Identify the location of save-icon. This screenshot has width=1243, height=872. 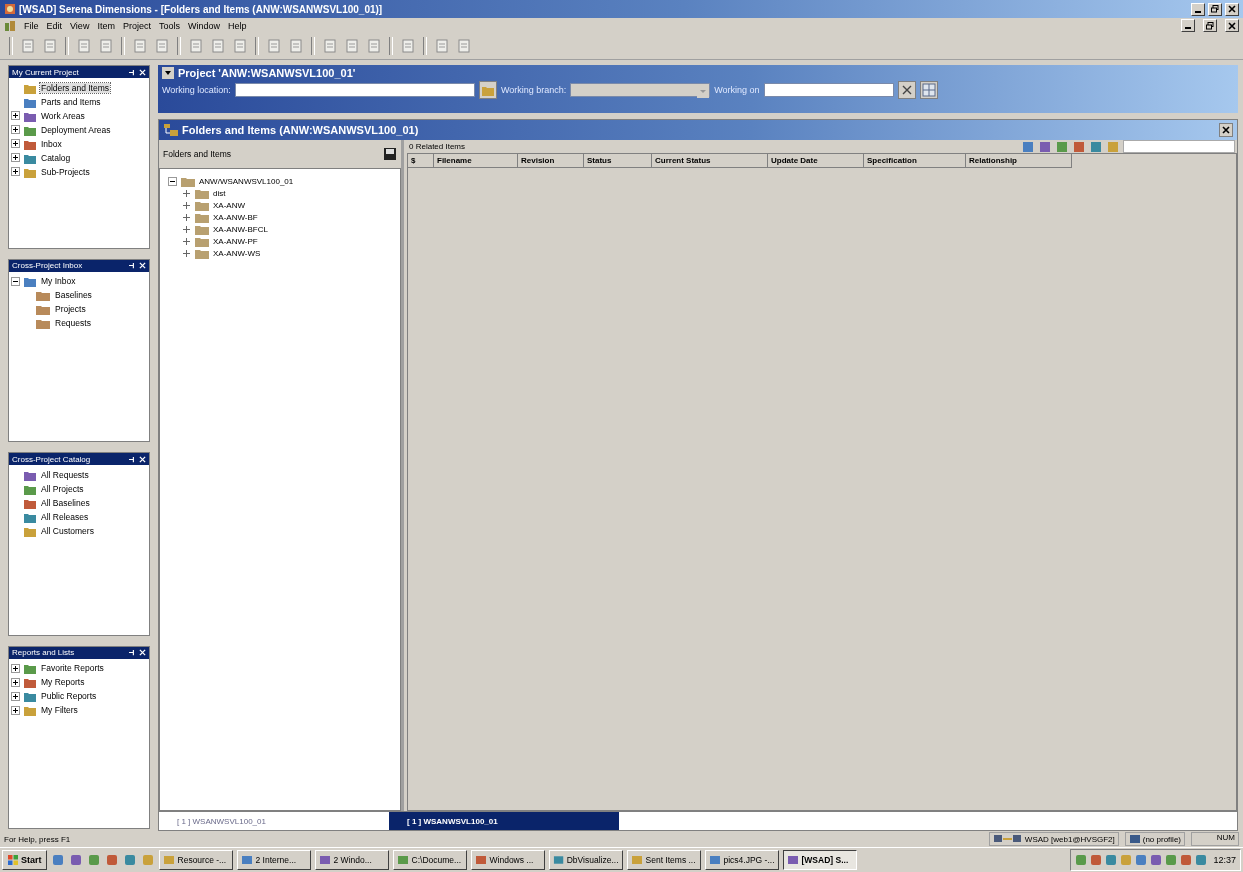
(390, 154).